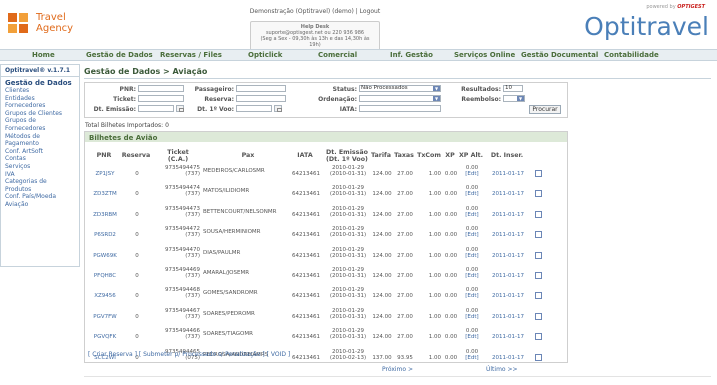 The image size is (717, 385). I want to click on ordenacao-select: ▼, so click(400, 98).